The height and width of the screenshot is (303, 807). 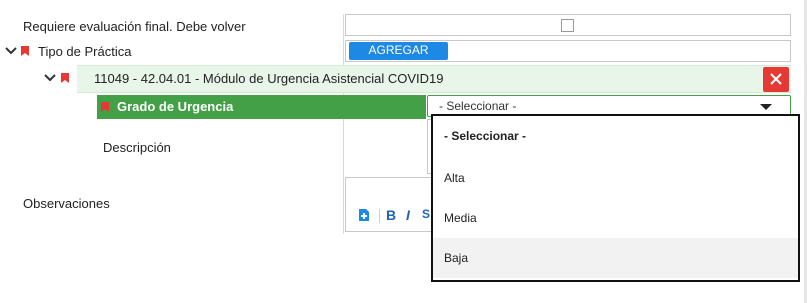 What do you see at coordinates (615, 258) in the screenshot?
I see `dropdown-option-baja: Baja` at bounding box center [615, 258].